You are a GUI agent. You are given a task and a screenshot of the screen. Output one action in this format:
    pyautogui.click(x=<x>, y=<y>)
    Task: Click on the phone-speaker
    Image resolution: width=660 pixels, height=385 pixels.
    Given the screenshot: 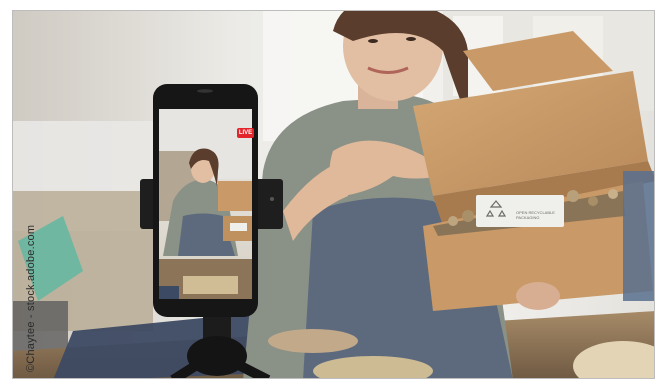 What is the action you would take?
    pyautogui.click(x=205, y=91)
    